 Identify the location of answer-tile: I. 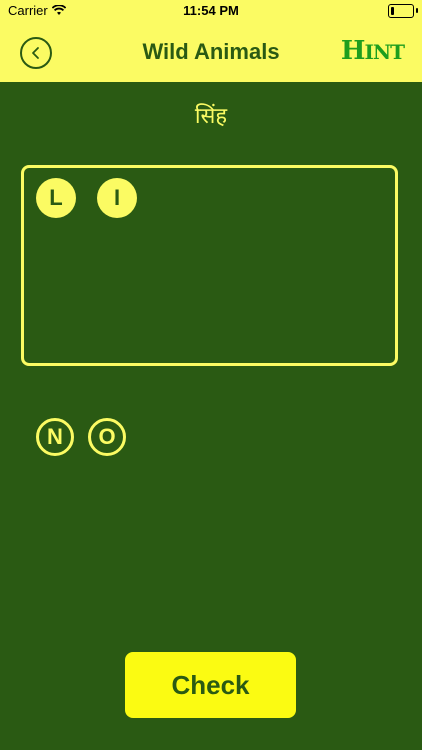
(117, 198).